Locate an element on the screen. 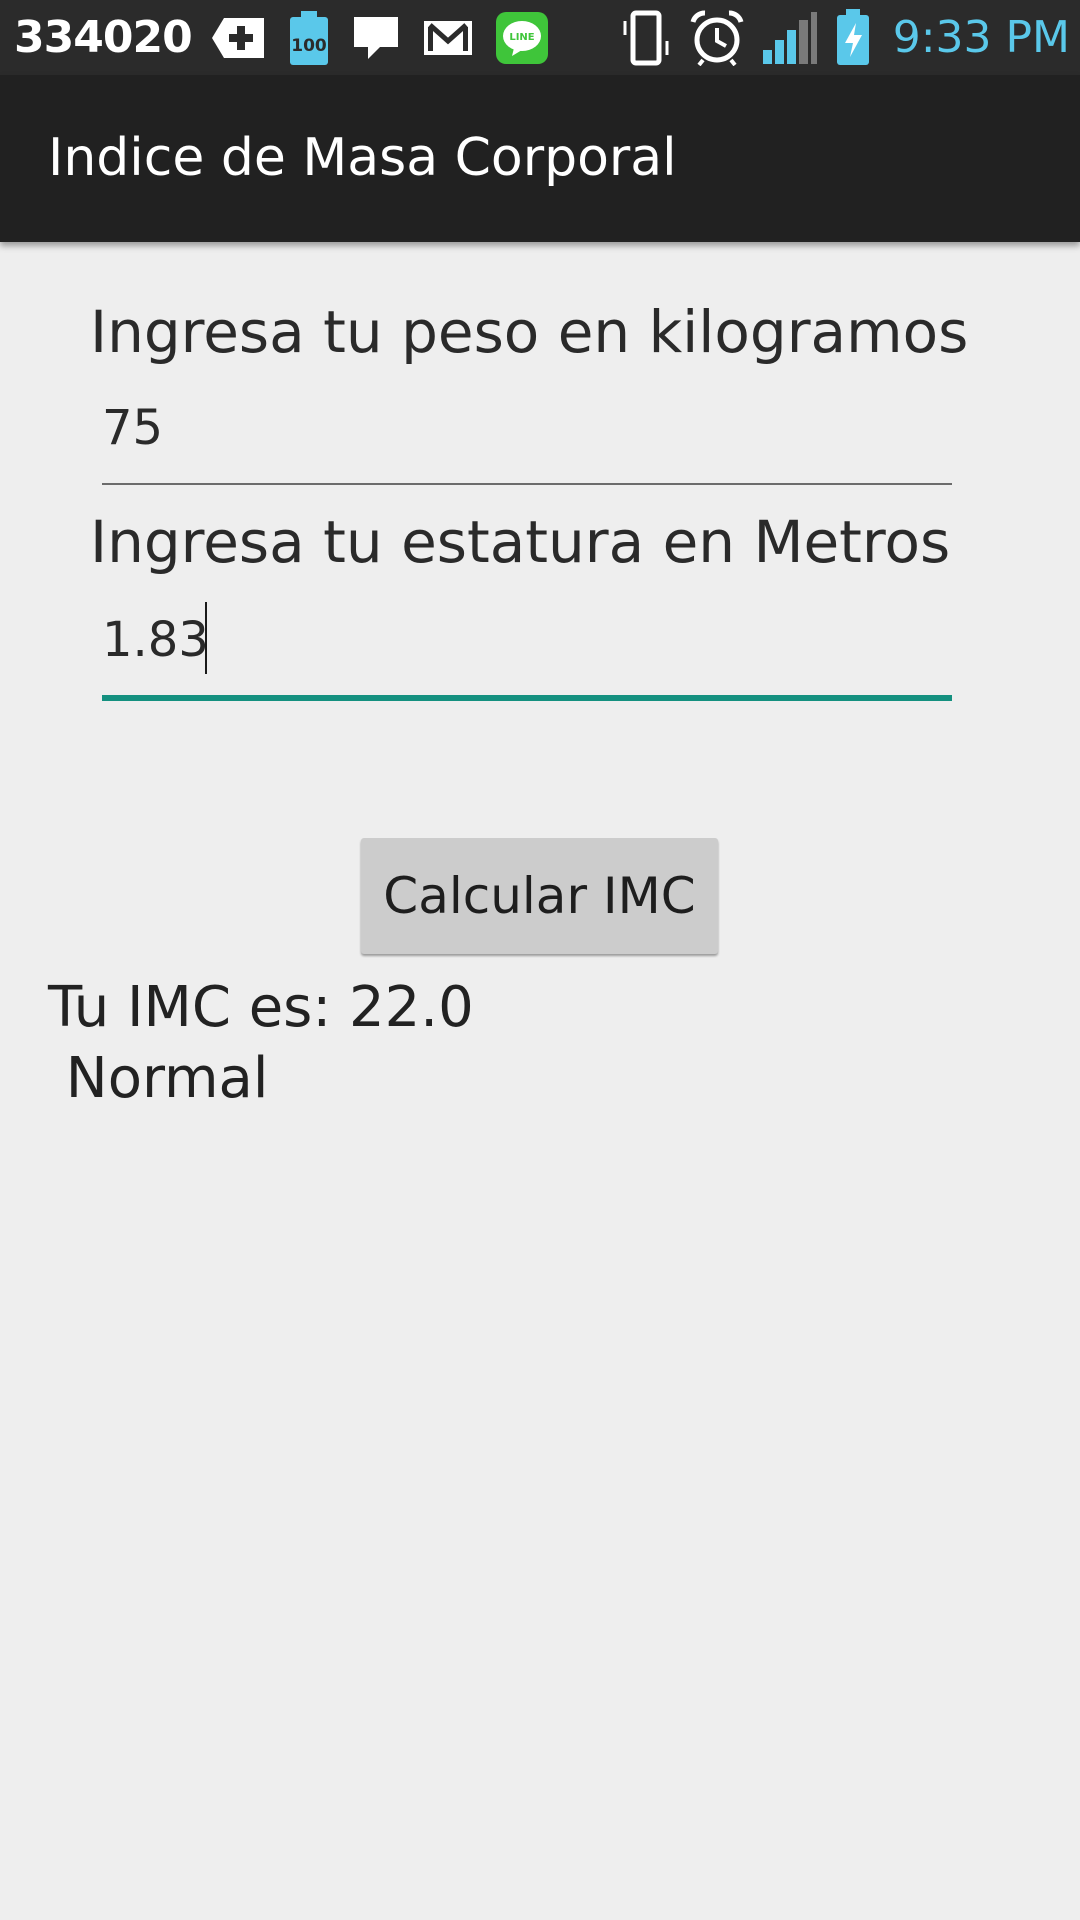 The width and height of the screenshot is (1080, 1920). bmi-result-category: Normal is located at coordinates (158, 1078).